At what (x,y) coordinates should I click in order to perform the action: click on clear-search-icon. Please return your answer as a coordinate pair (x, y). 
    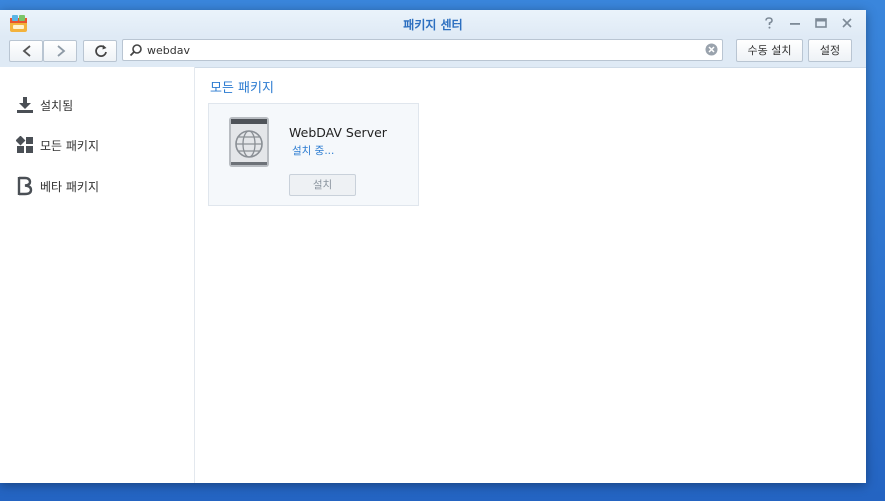
    Looking at the image, I should click on (711, 49).